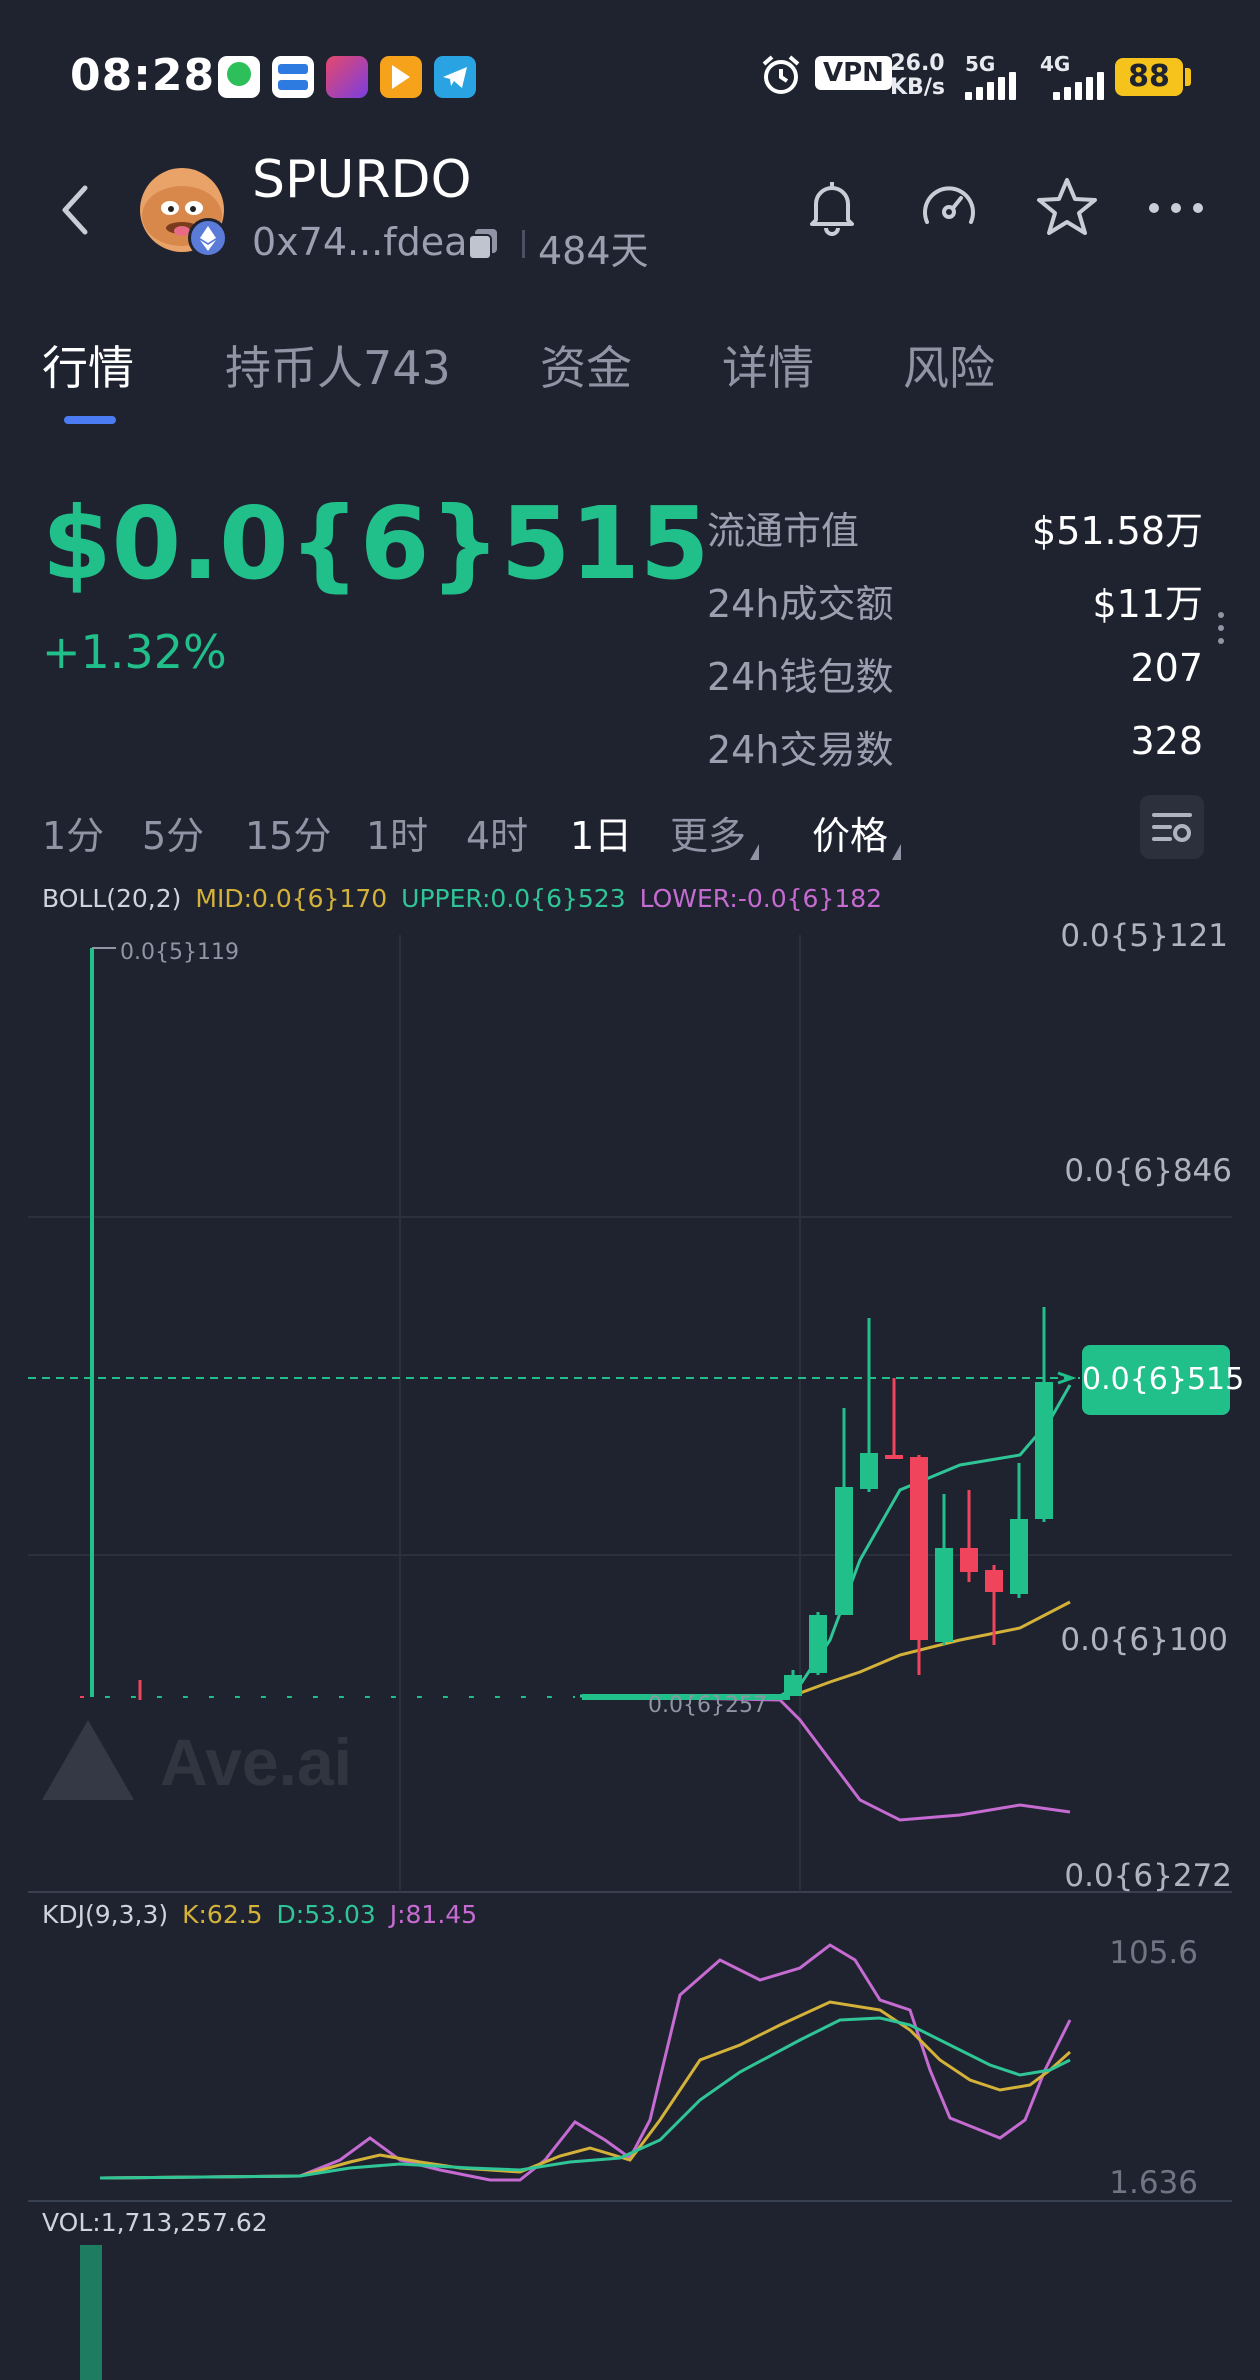  Describe the element at coordinates (497, 832) in the screenshot. I see `timeframe-4h: 4时` at that location.